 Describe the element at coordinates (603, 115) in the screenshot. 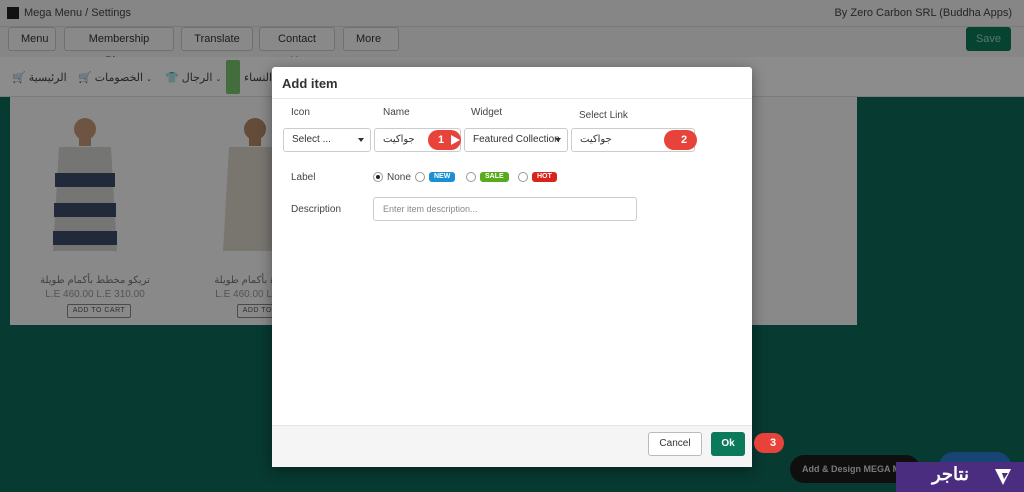

I see `column-header-link: Select Link` at that location.